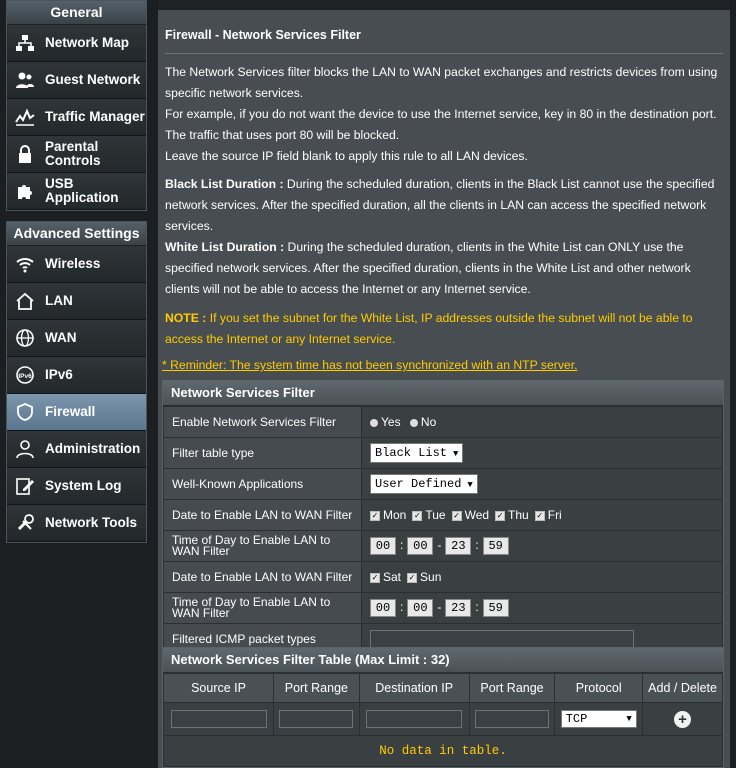 The width and height of the screenshot is (736, 768). What do you see at coordinates (395, 515) in the screenshot?
I see `day-label: Mon` at bounding box center [395, 515].